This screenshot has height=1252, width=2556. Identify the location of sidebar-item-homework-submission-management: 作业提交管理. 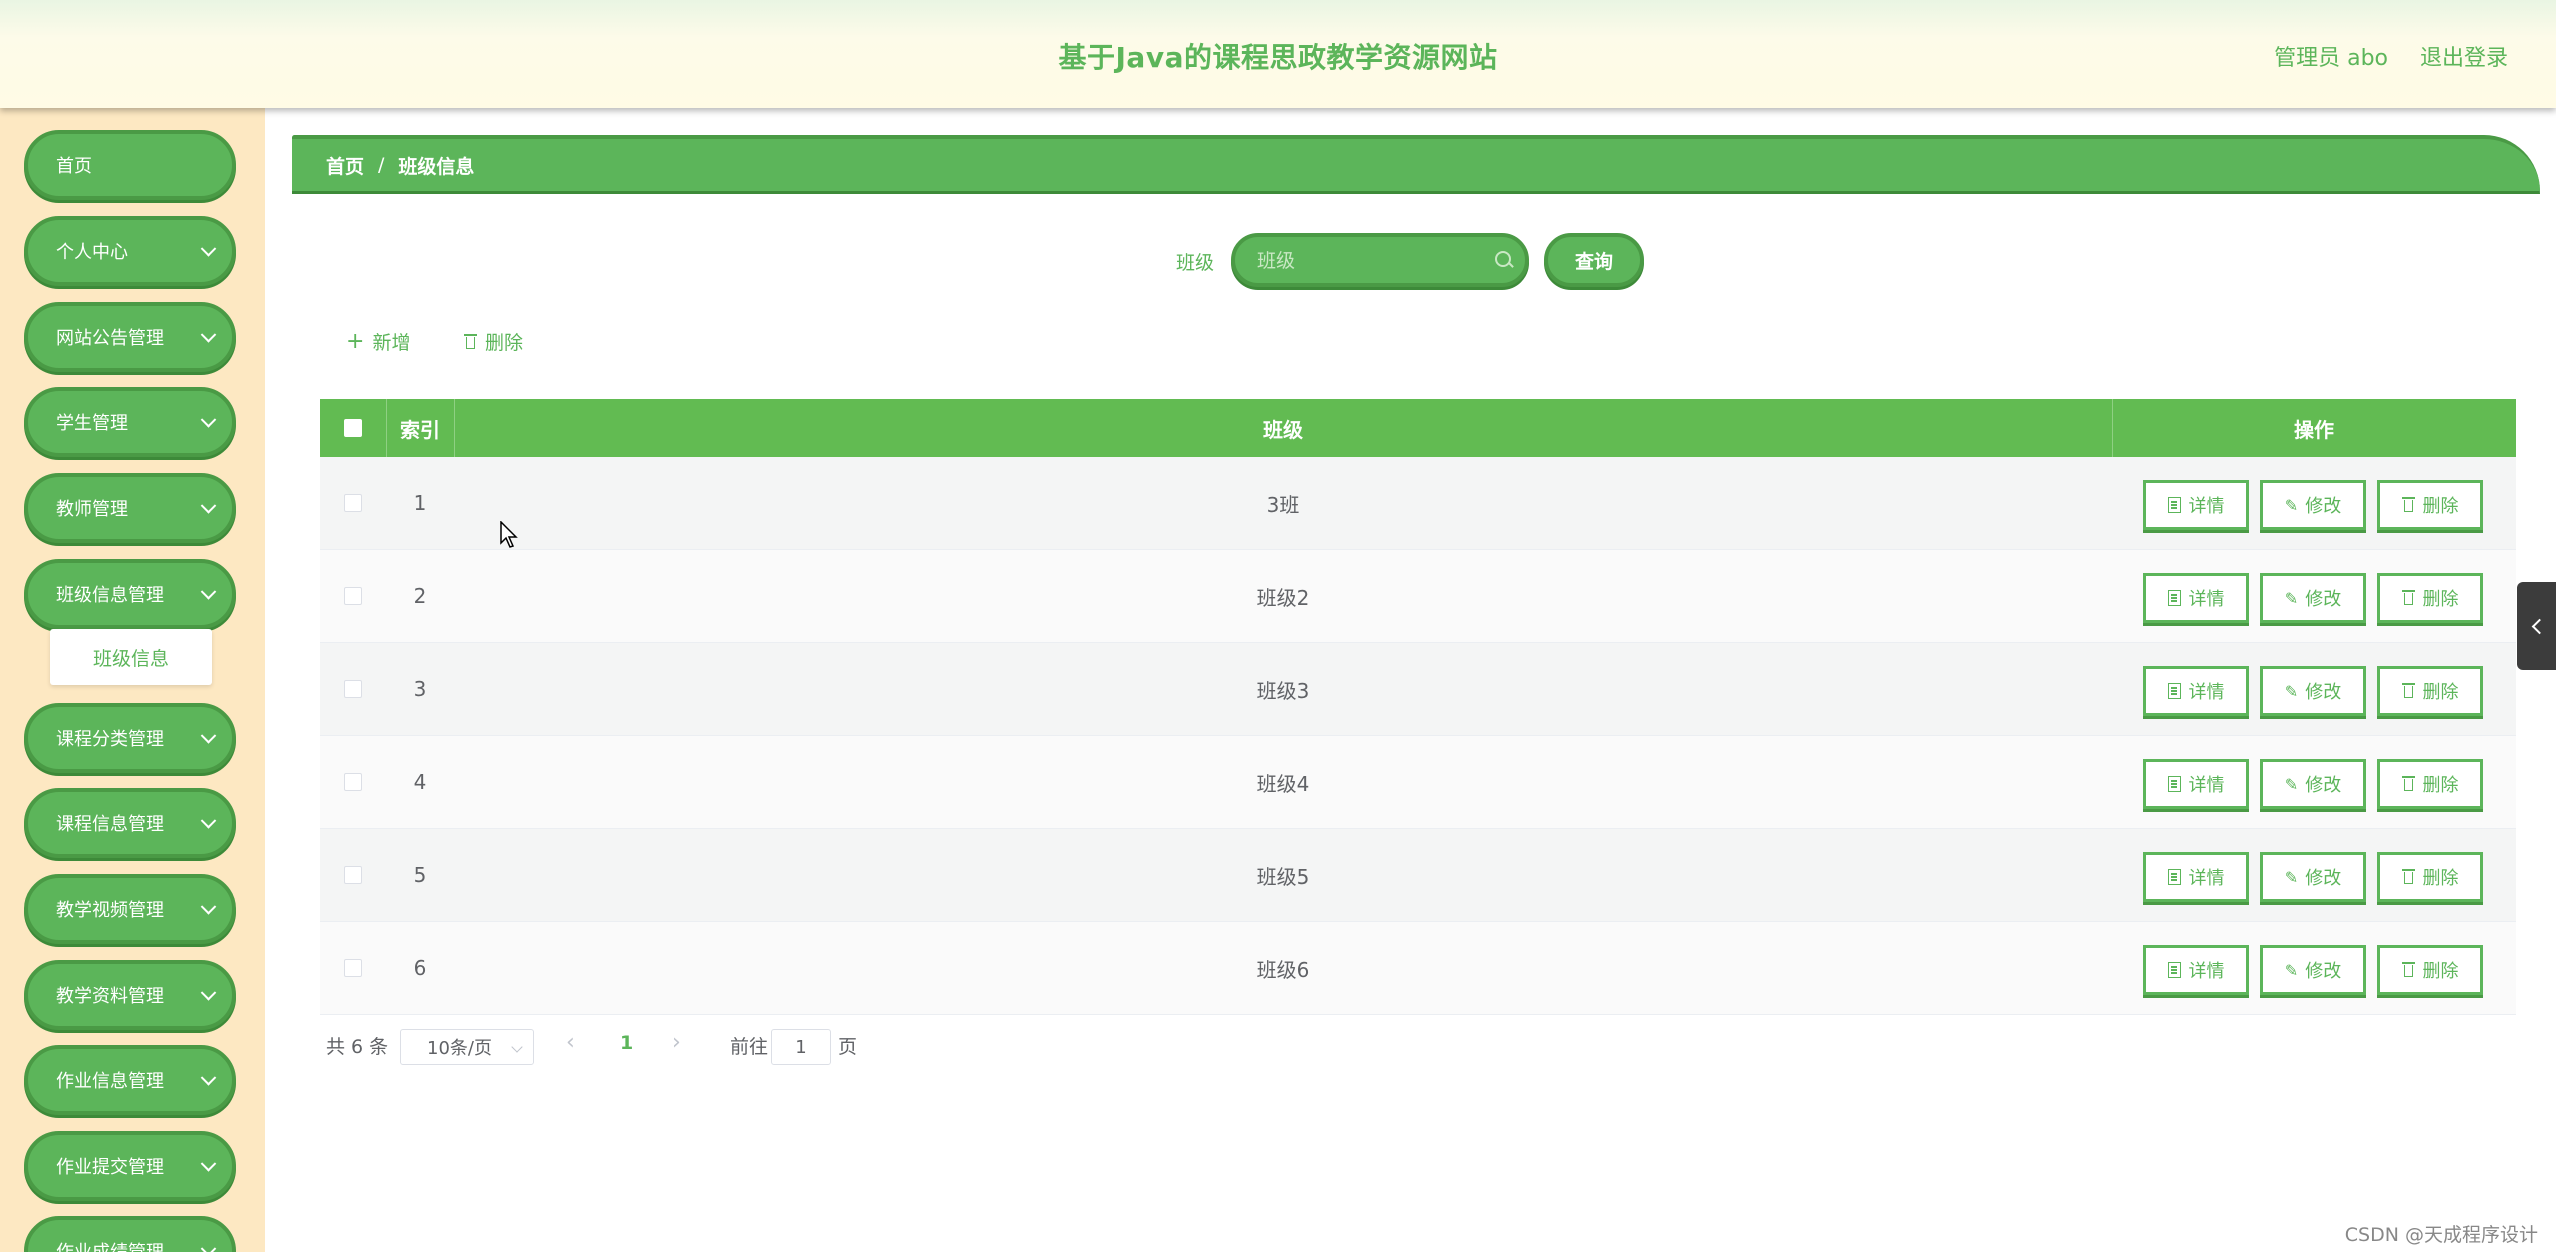
(130, 1166).